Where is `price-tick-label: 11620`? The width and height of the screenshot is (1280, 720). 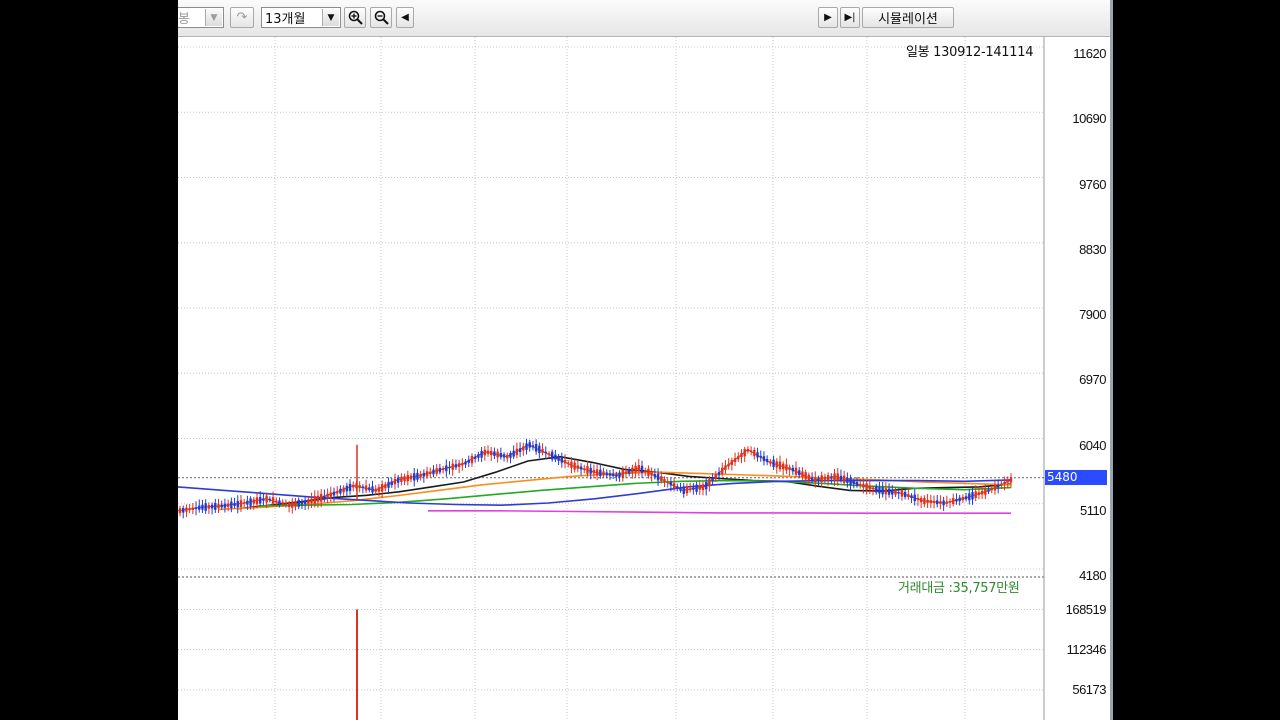 price-tick-label: 11620 is located at coordinates (1089, 53).